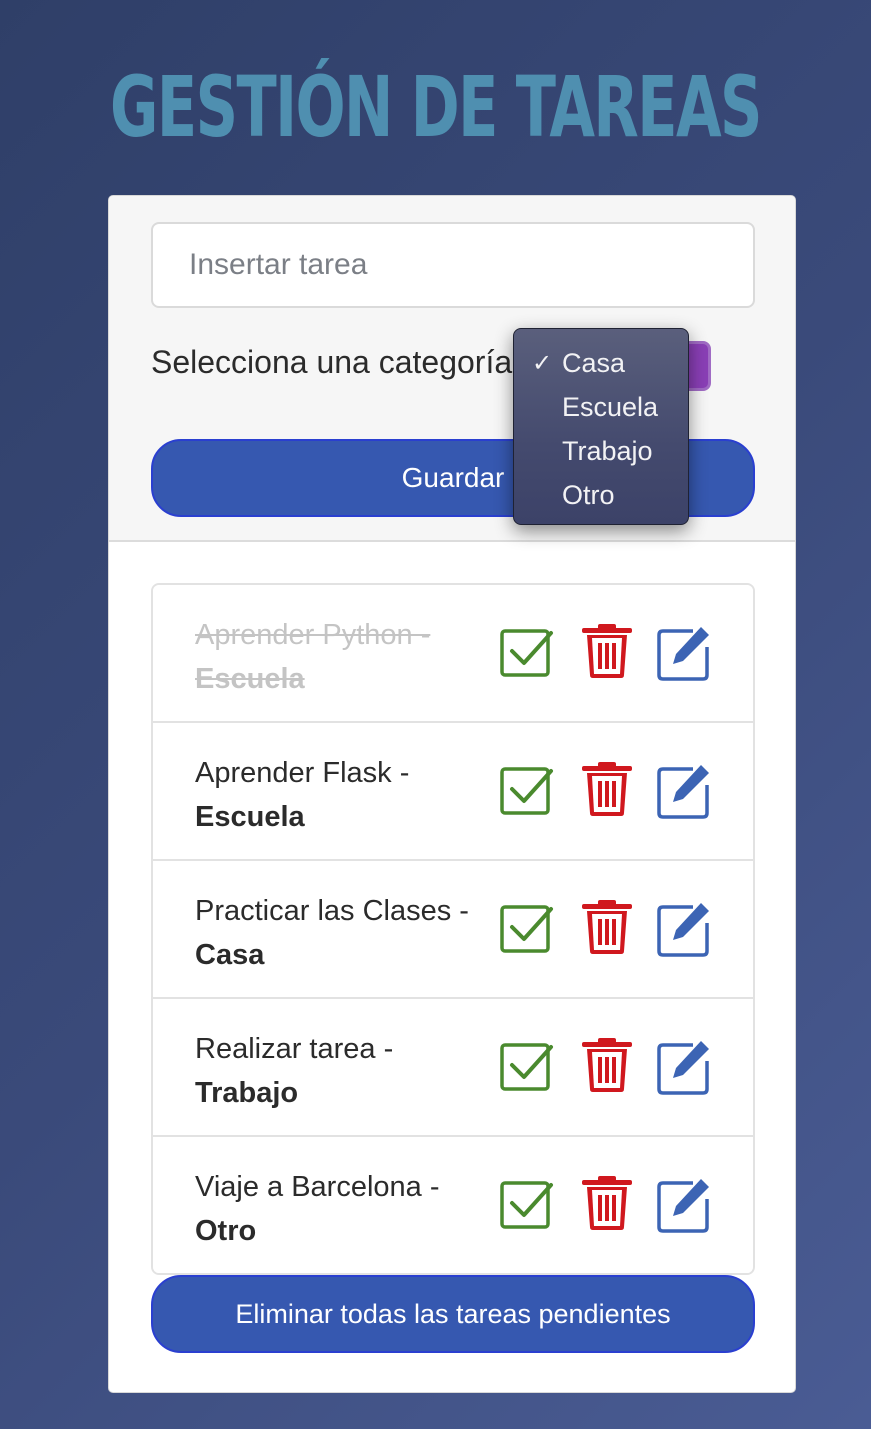  Describe the element at coordinates (313, 635) in the screenshot. I see `task-title: Aprender Python -` at that location.